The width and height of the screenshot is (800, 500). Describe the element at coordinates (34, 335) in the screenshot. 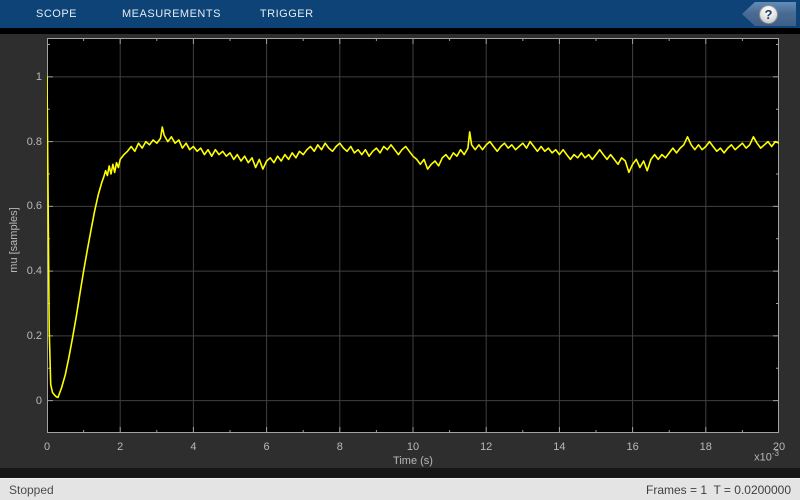

I see `y-tick-label: 0.2` at that location.